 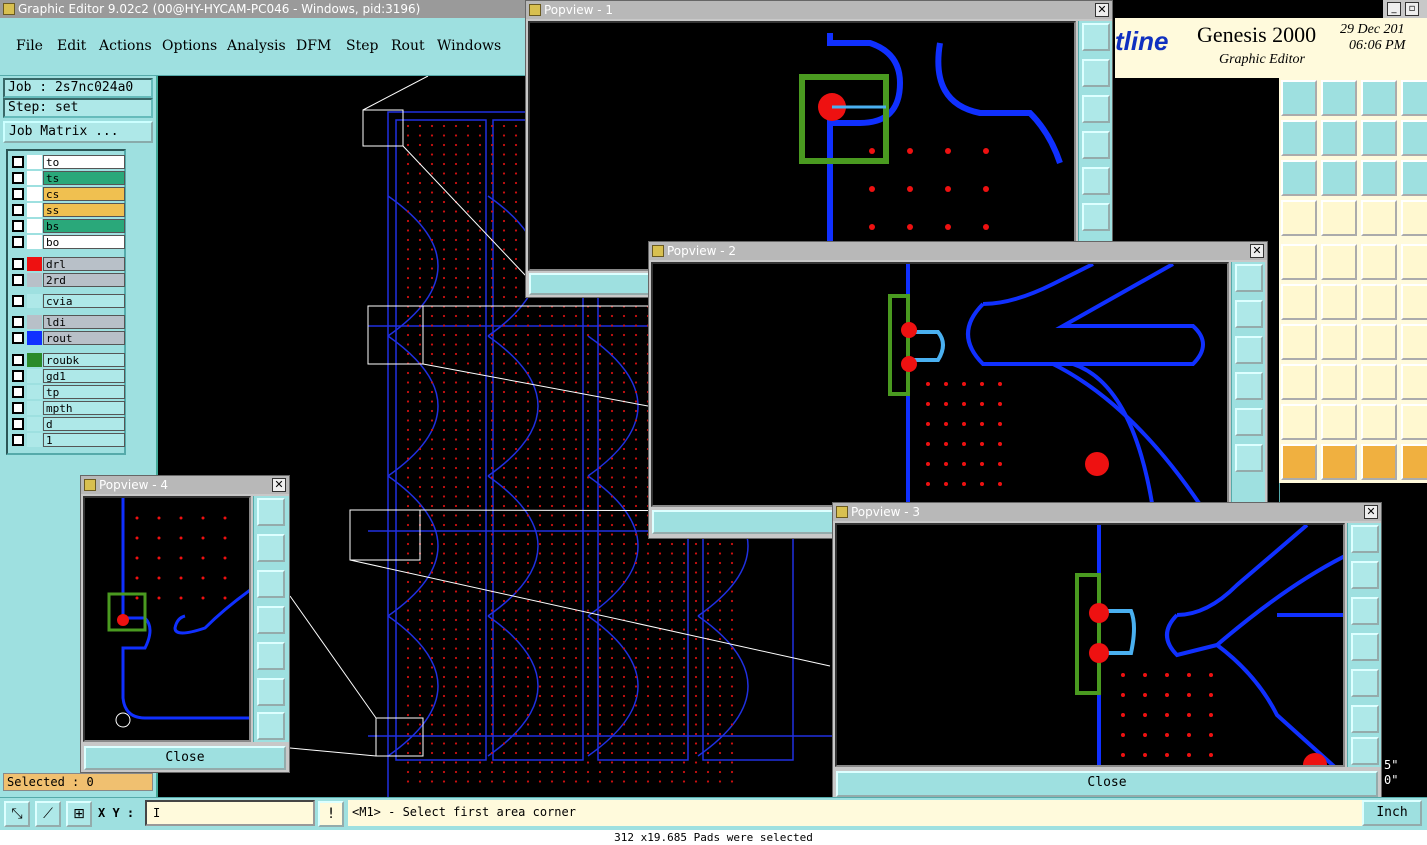 I want to click on arch2-icon, so click(x=1414, y=422).